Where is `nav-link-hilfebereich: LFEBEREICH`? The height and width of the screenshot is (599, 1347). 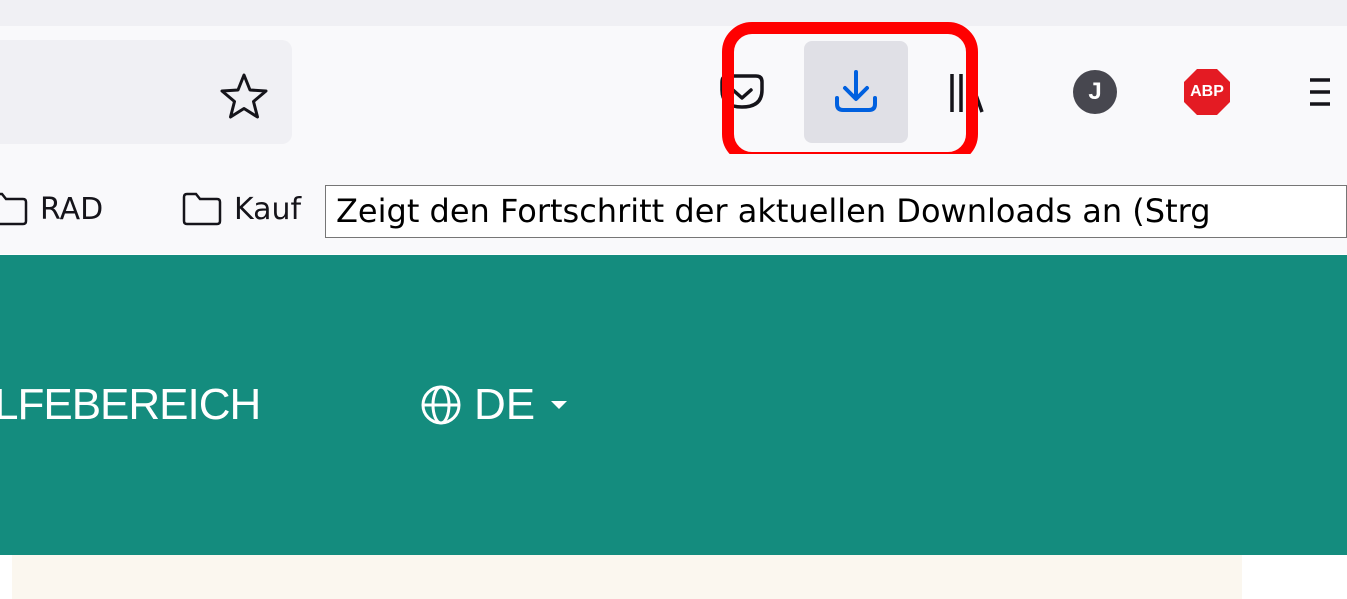 nav-link-hilfebereich: LFEBEREICH is located at coordinates (130, 405).